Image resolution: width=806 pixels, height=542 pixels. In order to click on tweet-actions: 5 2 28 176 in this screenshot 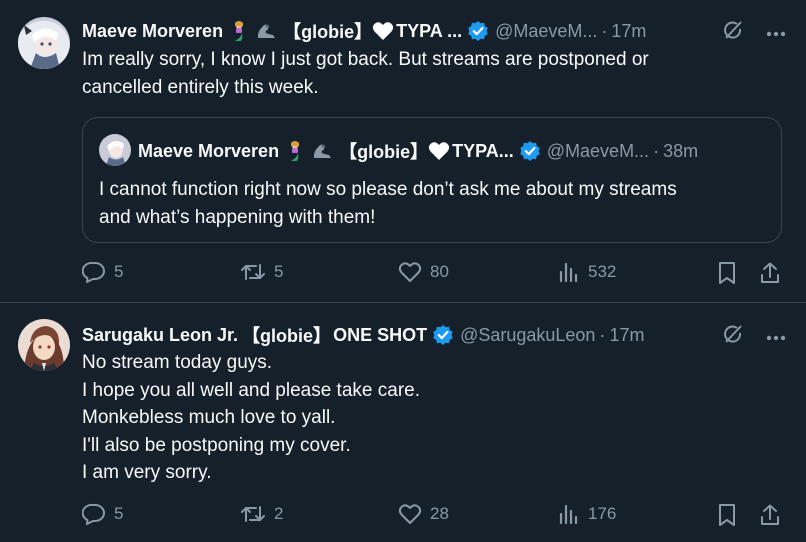, I will do `click(432, 515)`.